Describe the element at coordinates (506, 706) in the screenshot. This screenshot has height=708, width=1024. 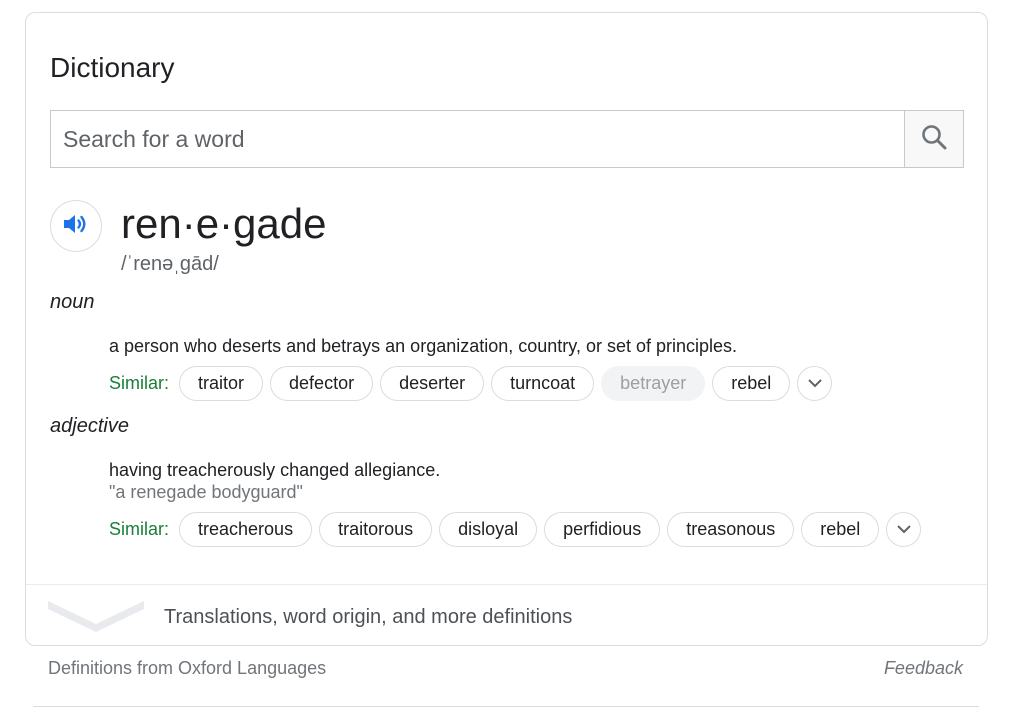
I see `divider` at that location.